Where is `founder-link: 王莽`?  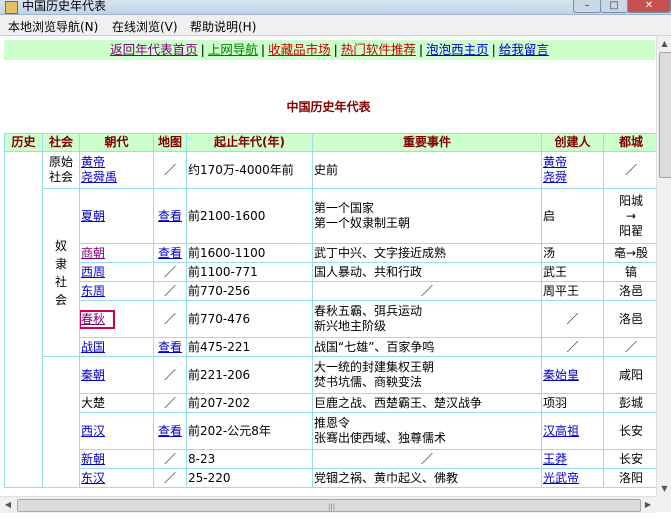 founder-link: 王莽 is located at coordinates (572, 459).